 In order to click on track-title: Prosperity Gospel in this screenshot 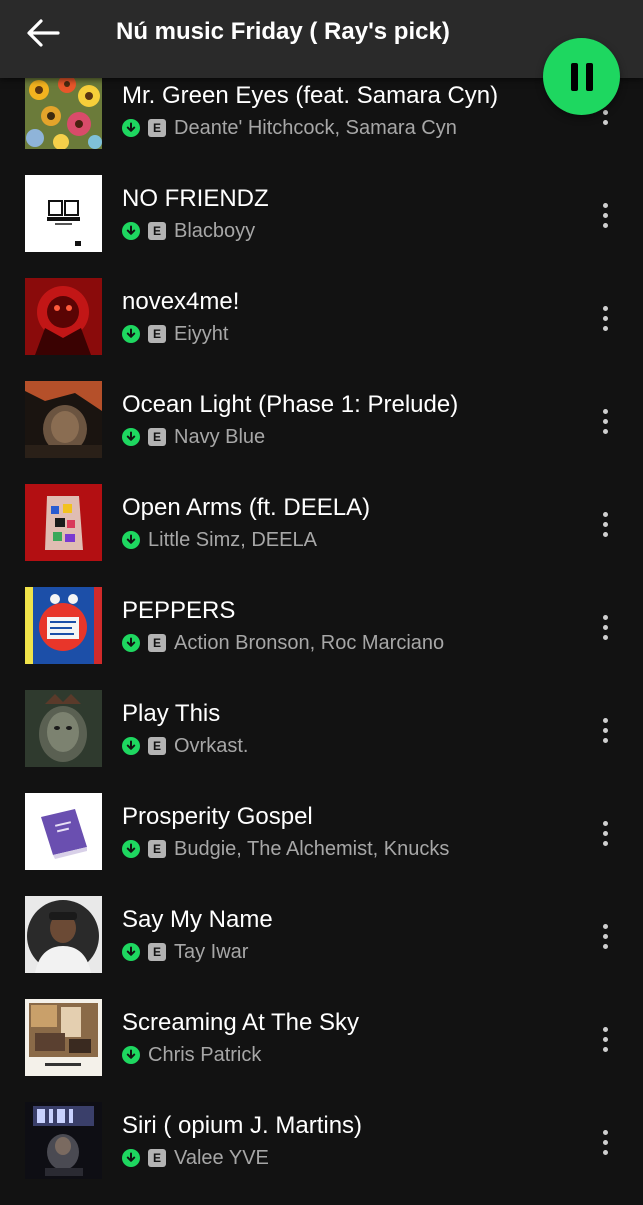, I will do `click(217, 816)`.